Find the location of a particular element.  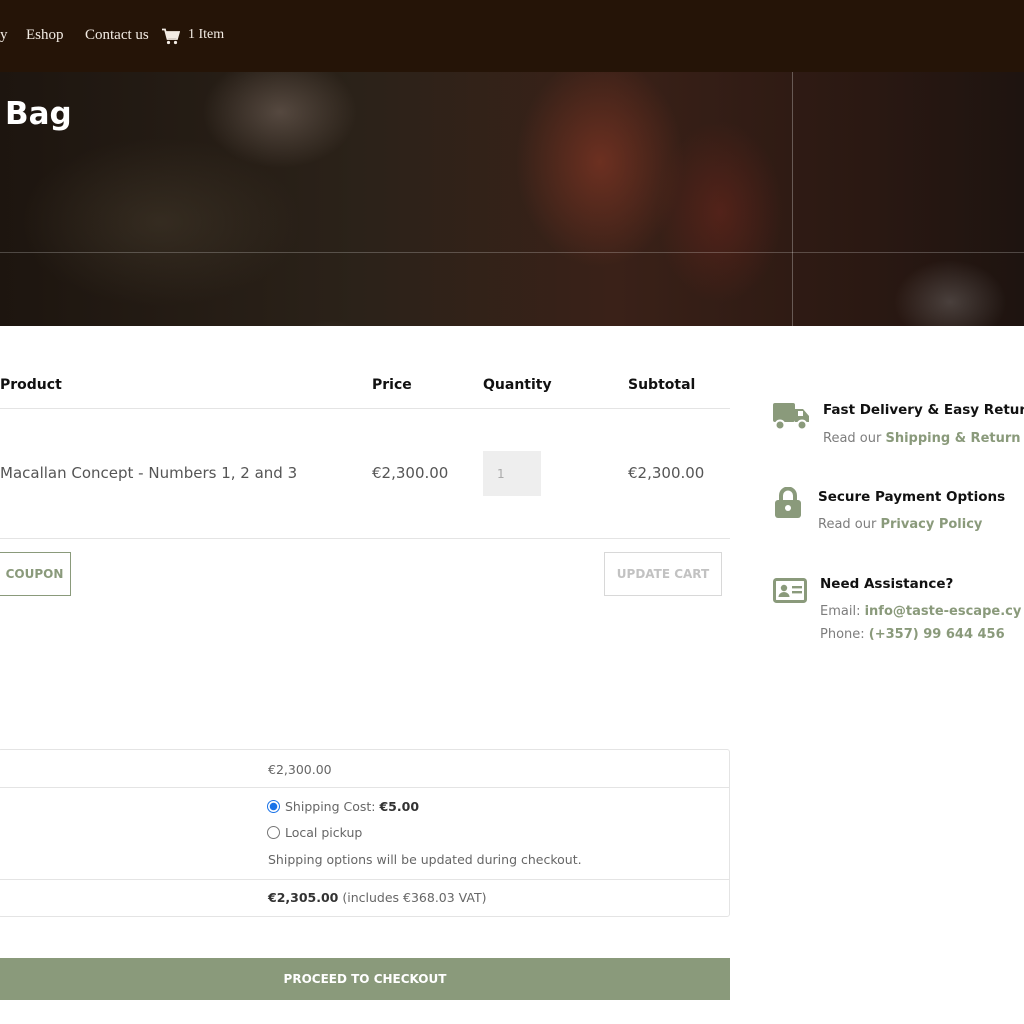

email-link: info@taste-escape.cy is located at coordinates (943, 611).